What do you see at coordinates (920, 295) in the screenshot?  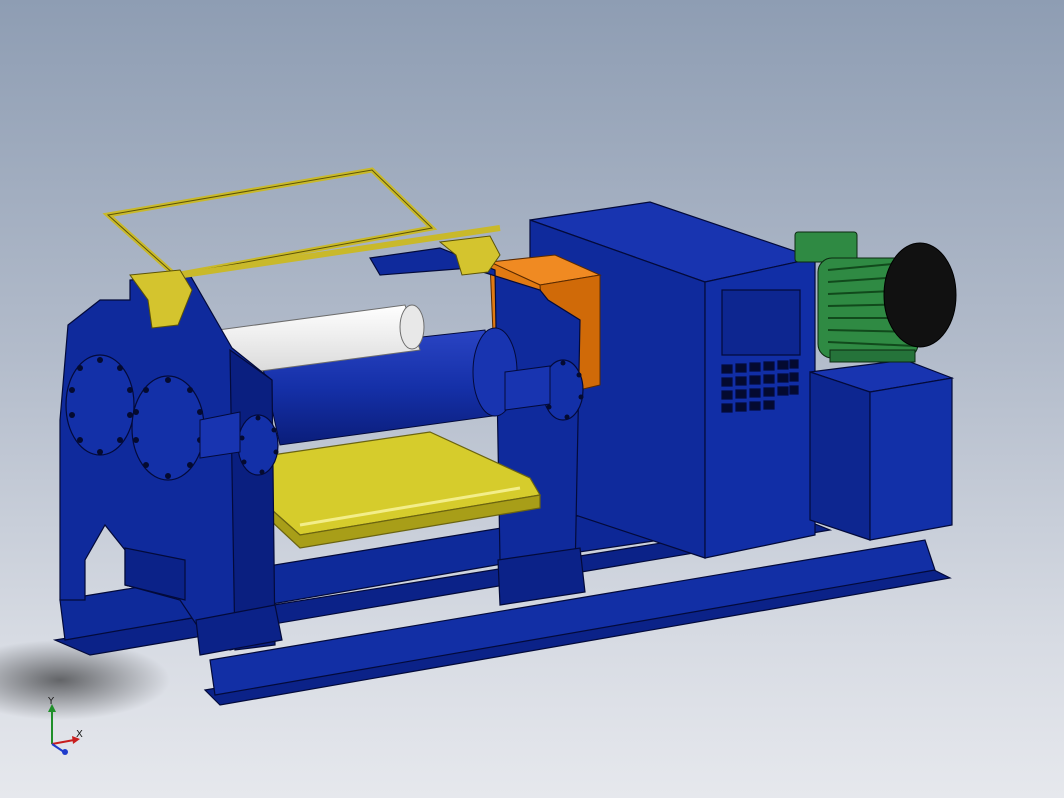 I see `motor-end-cap` at bounding box center [920, 295].